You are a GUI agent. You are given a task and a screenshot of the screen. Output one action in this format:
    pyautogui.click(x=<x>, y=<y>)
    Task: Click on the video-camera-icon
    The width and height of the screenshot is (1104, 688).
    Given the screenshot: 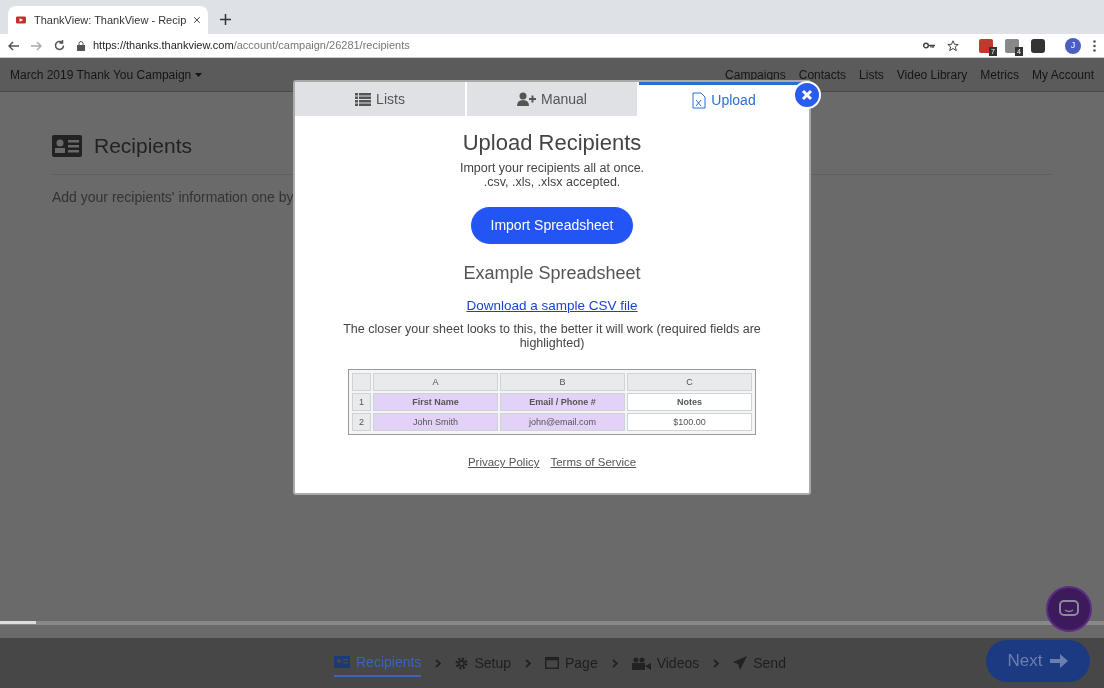 What is the action you would take?
    pyautogui.click(x=641, y=663)
    